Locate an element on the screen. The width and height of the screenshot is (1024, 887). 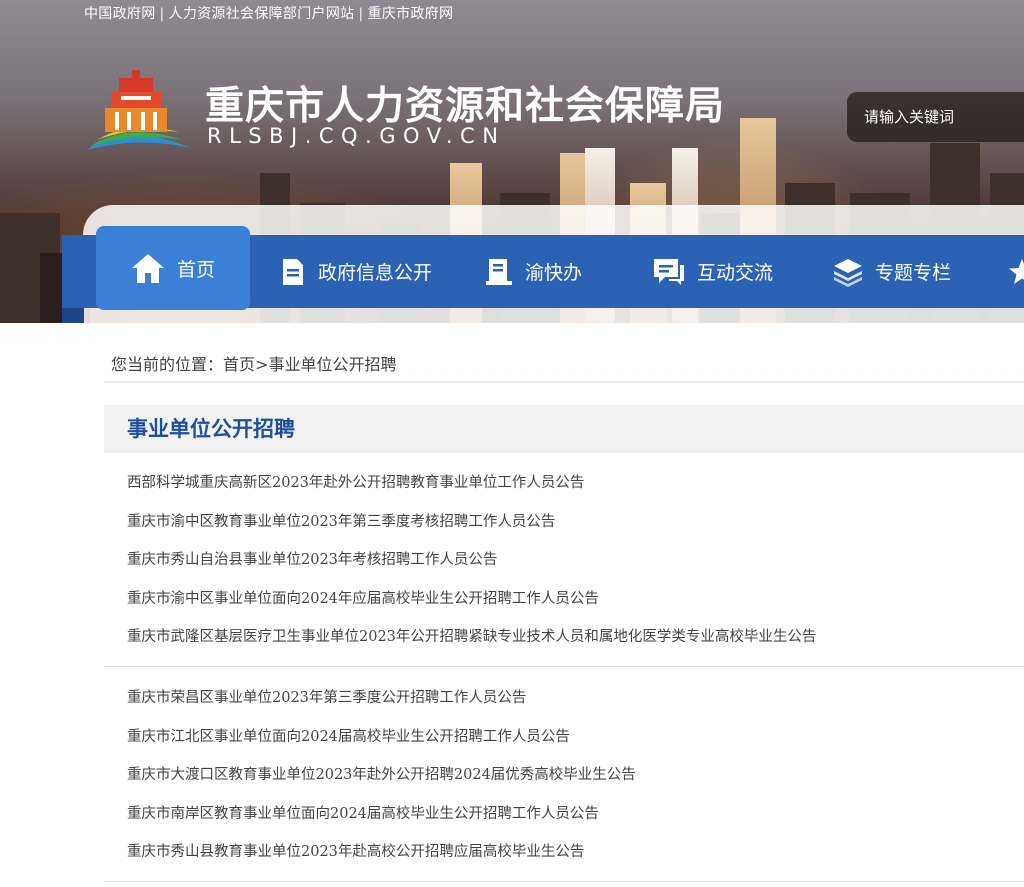
announcement-link: 重庆市渝中区事业单位面向2024年应届高校毕业生公开招聘工作人员公告 is located at coordinates (363, 599).